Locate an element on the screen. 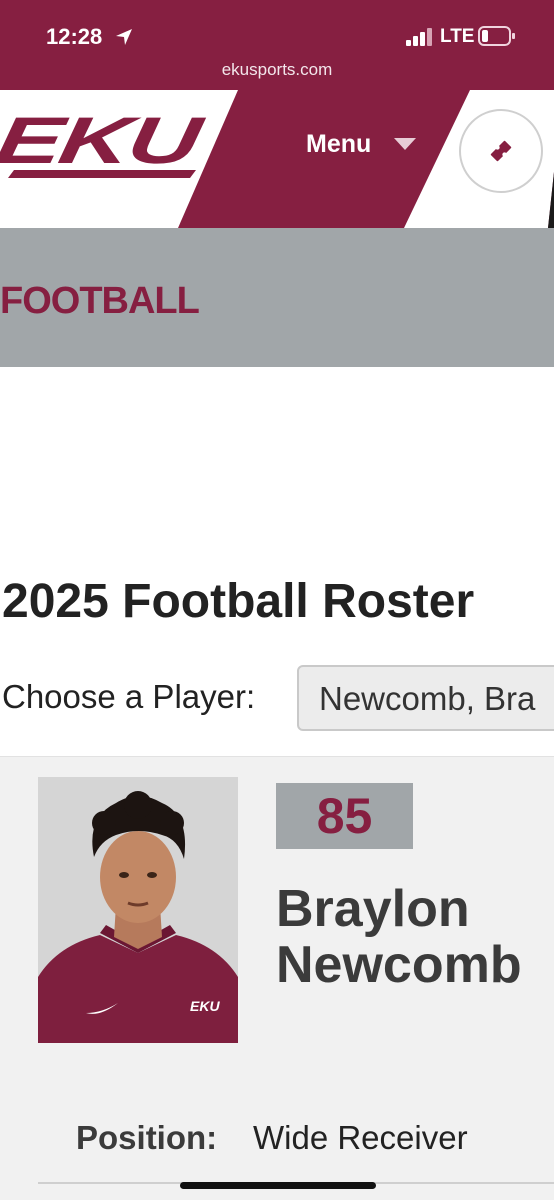 The width and height of the screenshot is (554, 1200). player-select: Newcomb, Bra is located at coordinates (425, 698).